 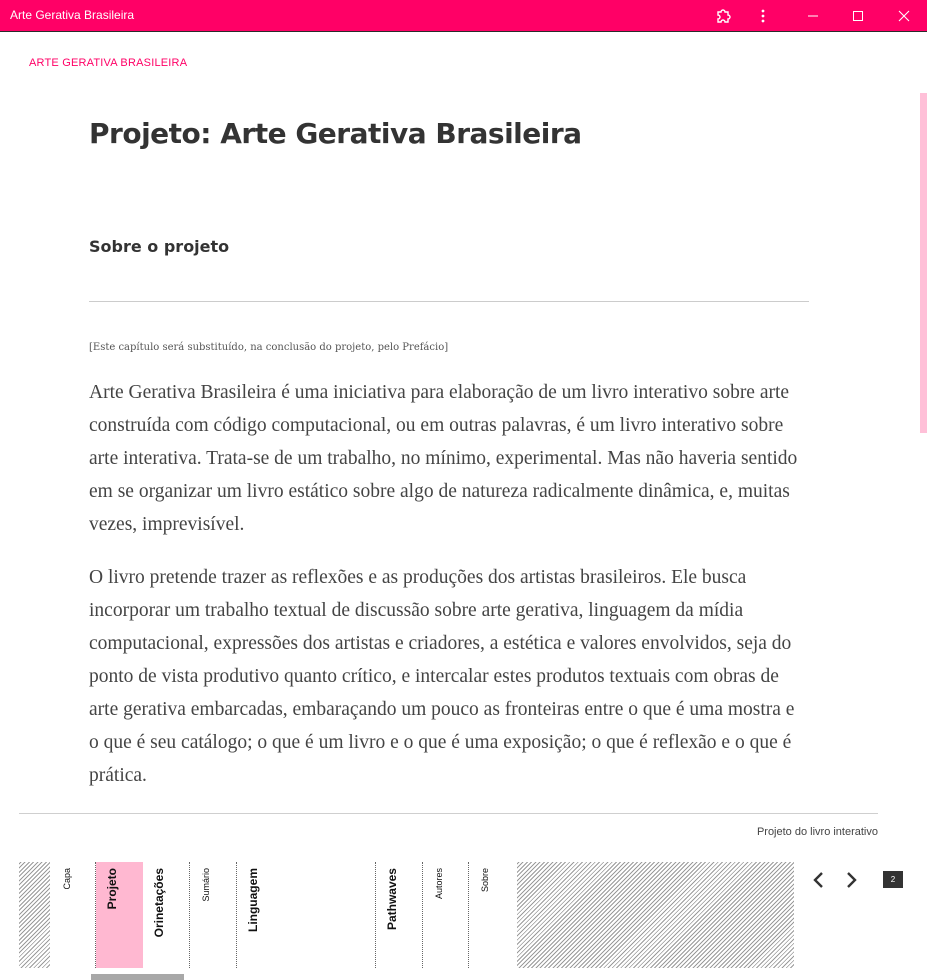 What do you see at coordinates (34, 915) in the screenshot?
I see `nav-hatch-left` at bounding box center [34, 915].